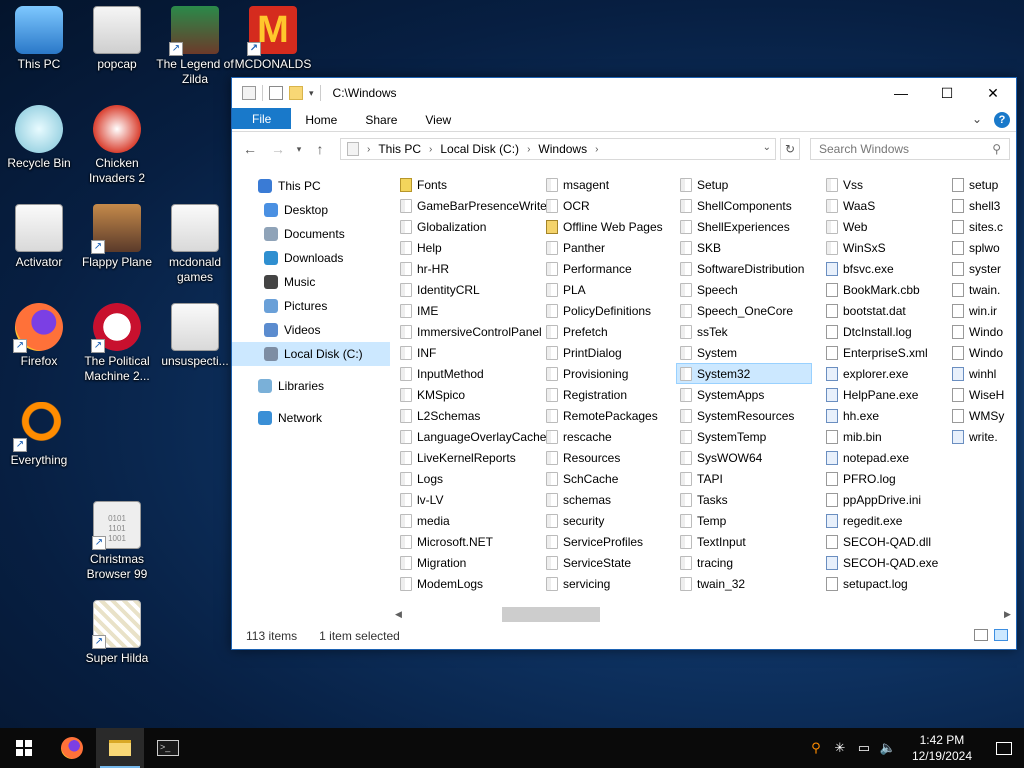 This screenshot has width=1024, height=768. I want to click on nav-item-downloads: Downloads, so click(311, 258).